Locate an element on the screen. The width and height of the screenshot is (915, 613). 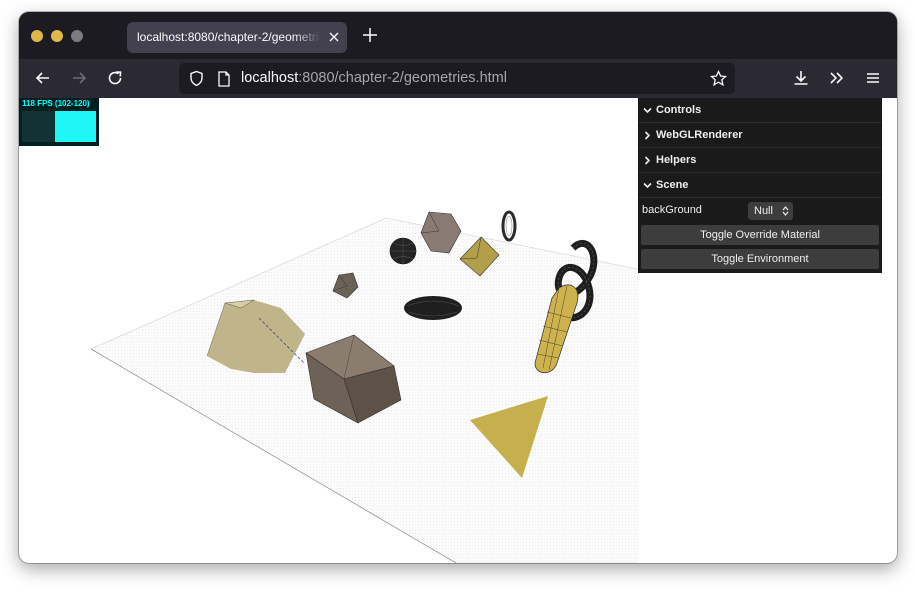
folder-scene: Scene is located at coordinates (760, 185).